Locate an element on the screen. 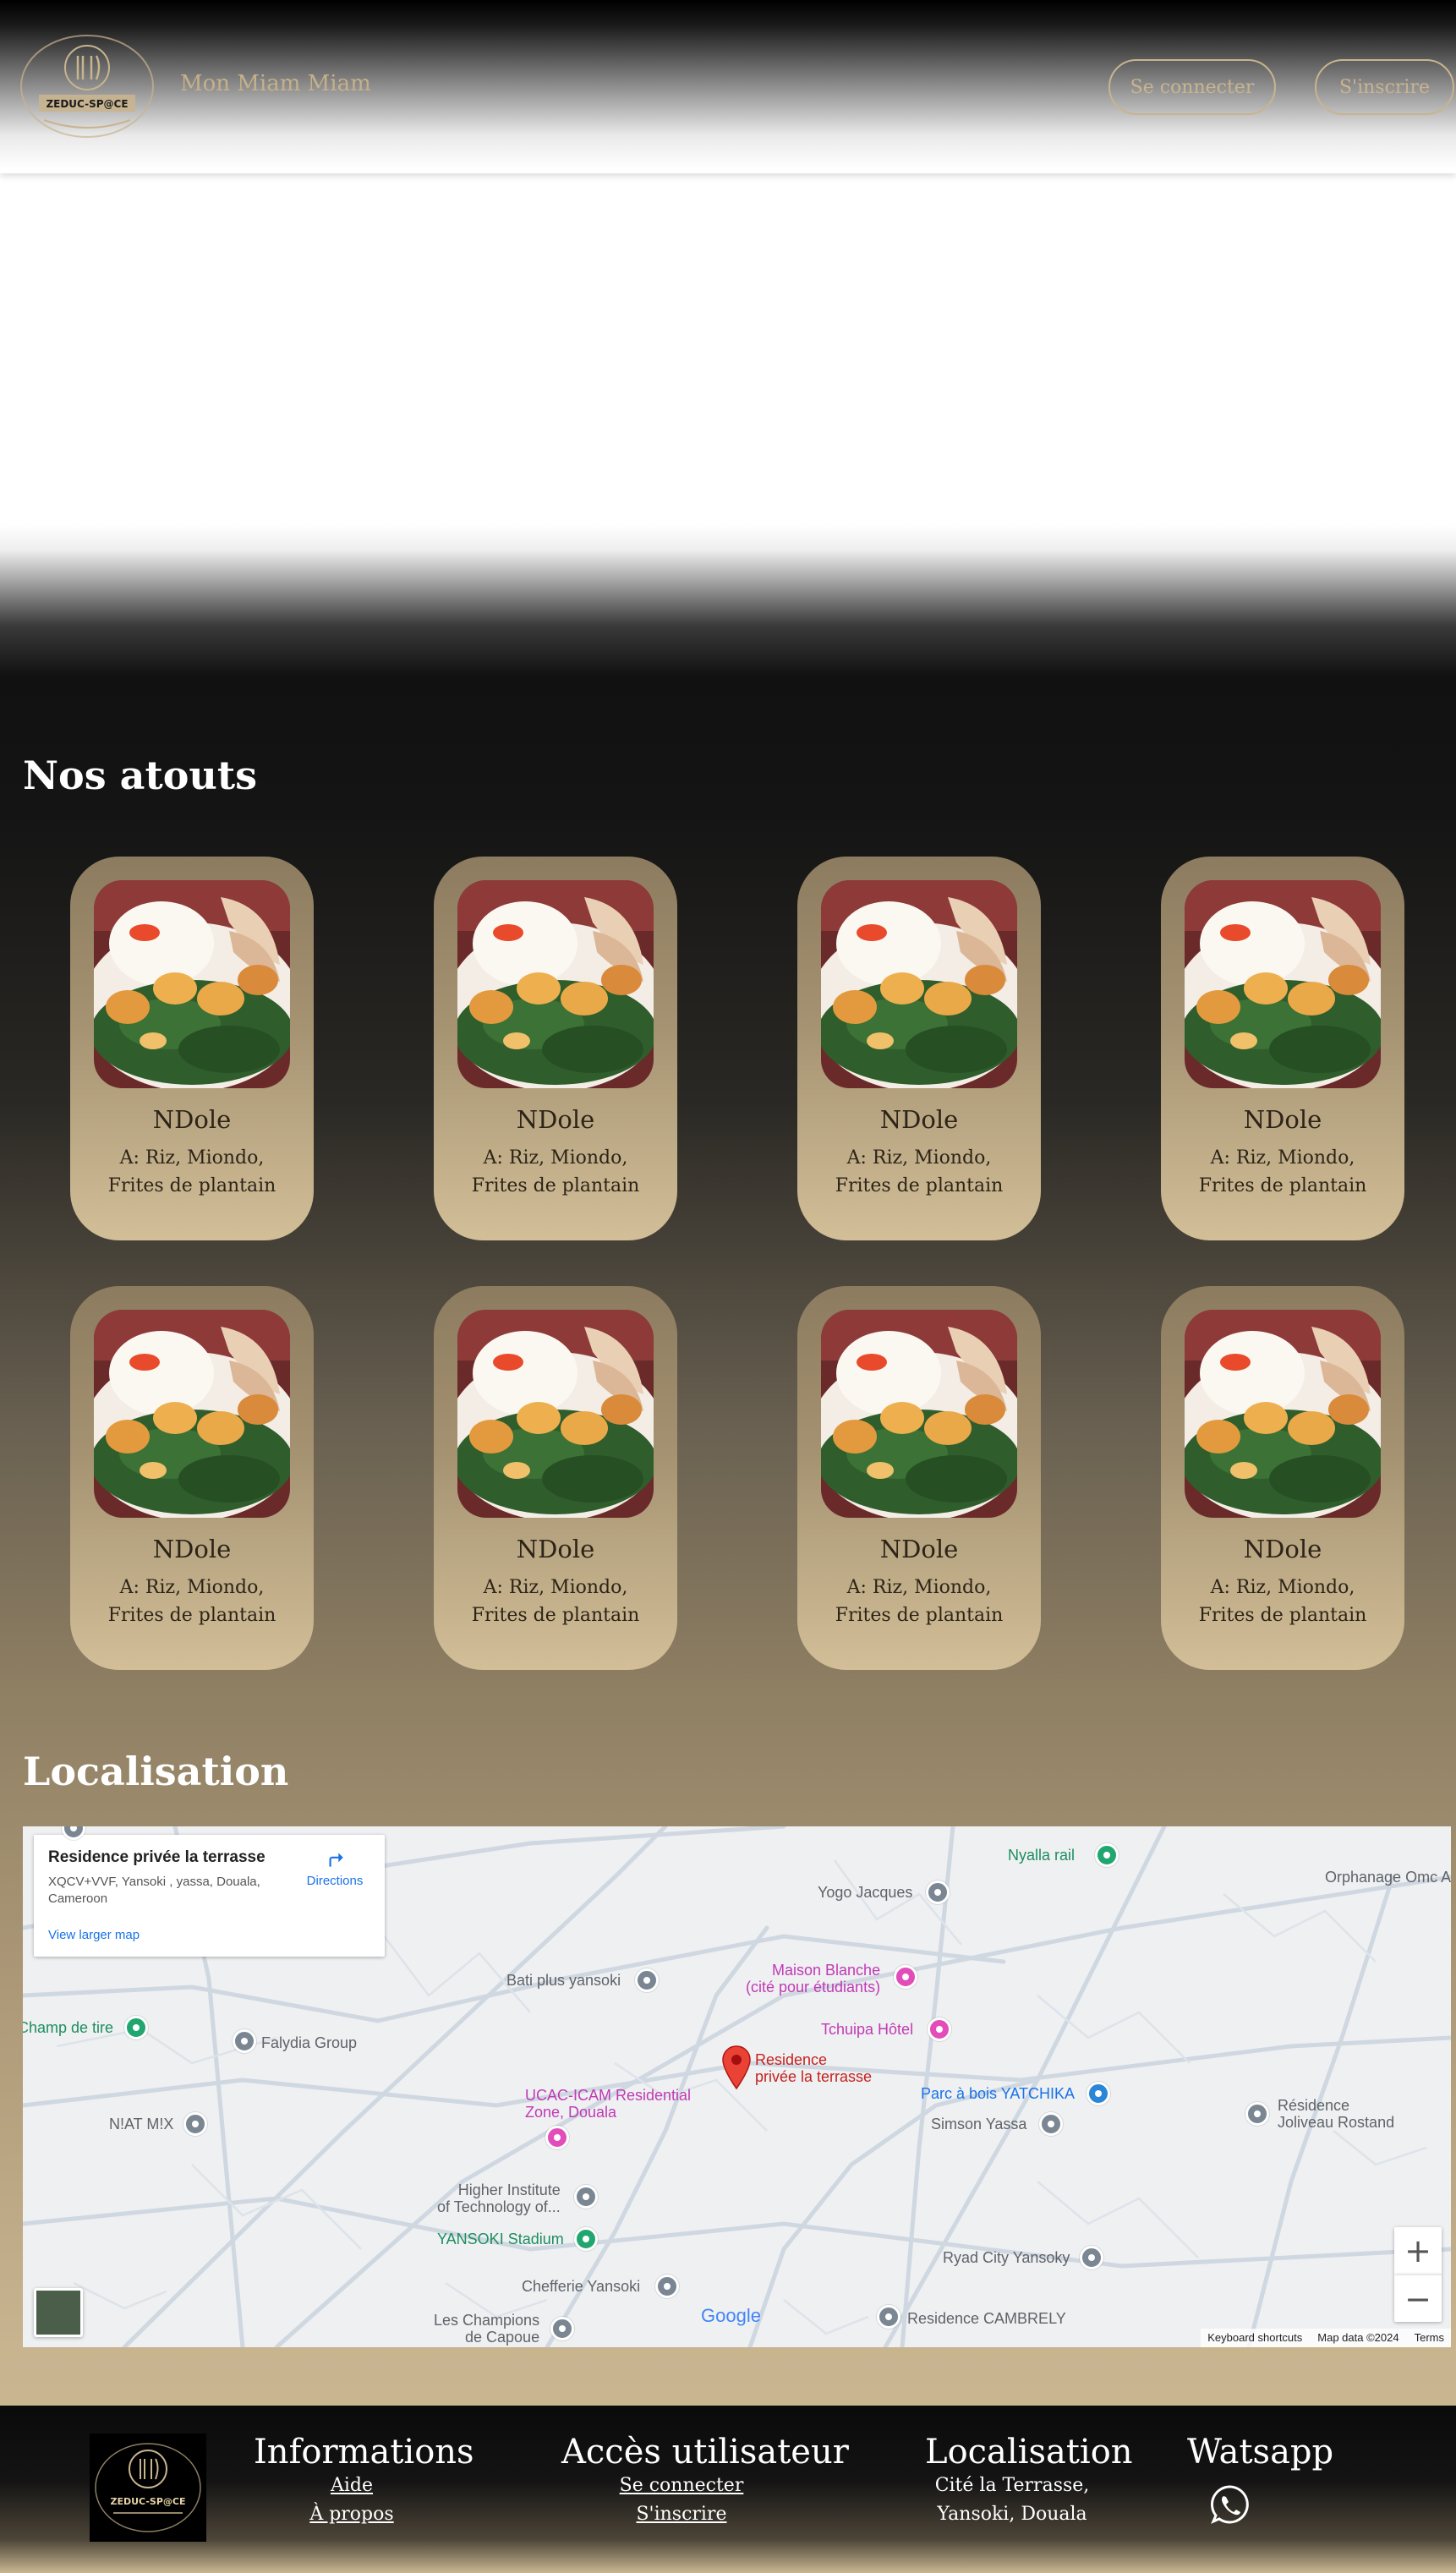 This screenshot has height=2573, width=1456. footer-aide-link: Aide is located at coordinates (352, 2486).